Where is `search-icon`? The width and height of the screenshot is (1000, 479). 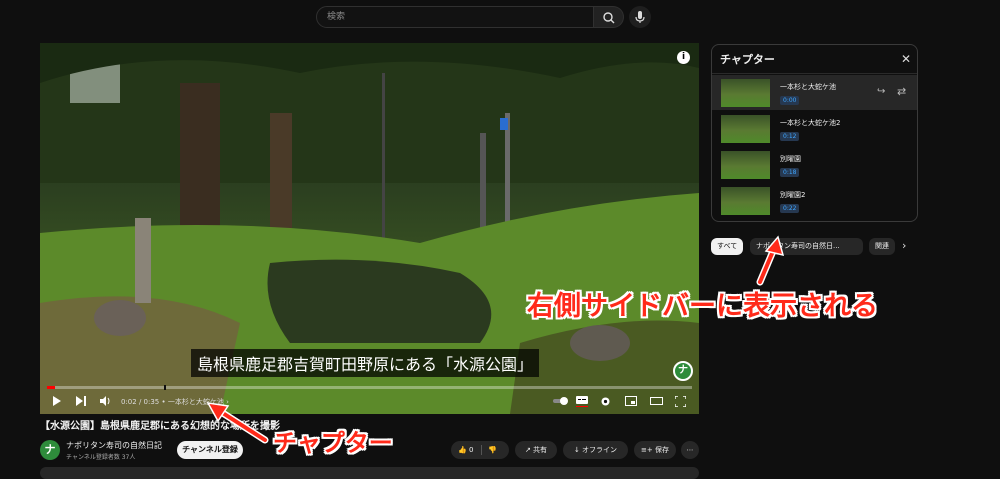 search-icon is located at coordinates (609, 18).